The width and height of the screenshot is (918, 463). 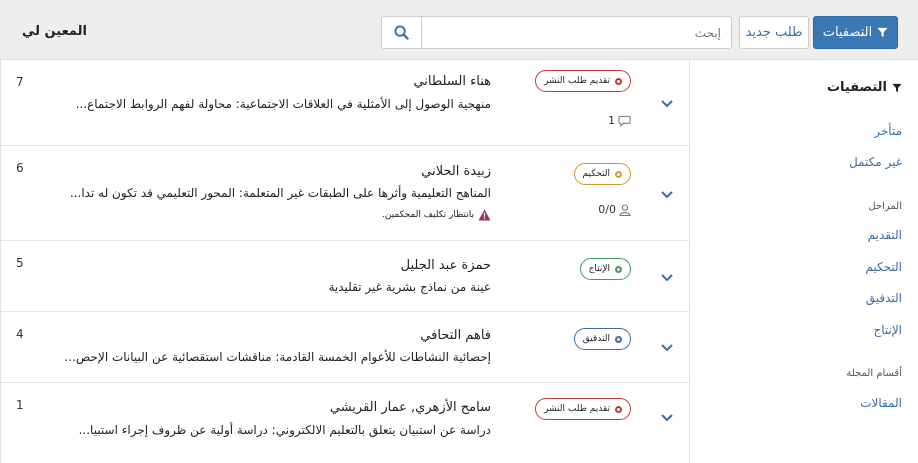 What do you see at coordinates (881, 403) in the screenshot?
I see `filter-section-articles: المقالات` at bounding box center [881, 403].